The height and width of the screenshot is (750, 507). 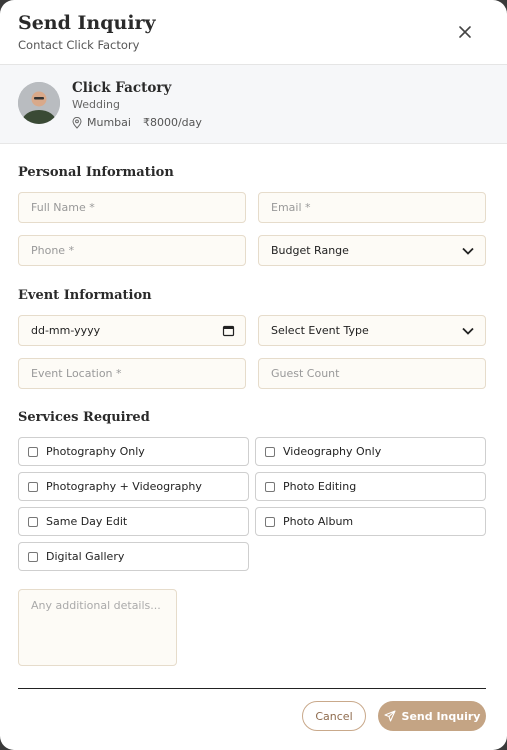 I want to click on service-label: Photo Editing, so click(x=320, y=486).